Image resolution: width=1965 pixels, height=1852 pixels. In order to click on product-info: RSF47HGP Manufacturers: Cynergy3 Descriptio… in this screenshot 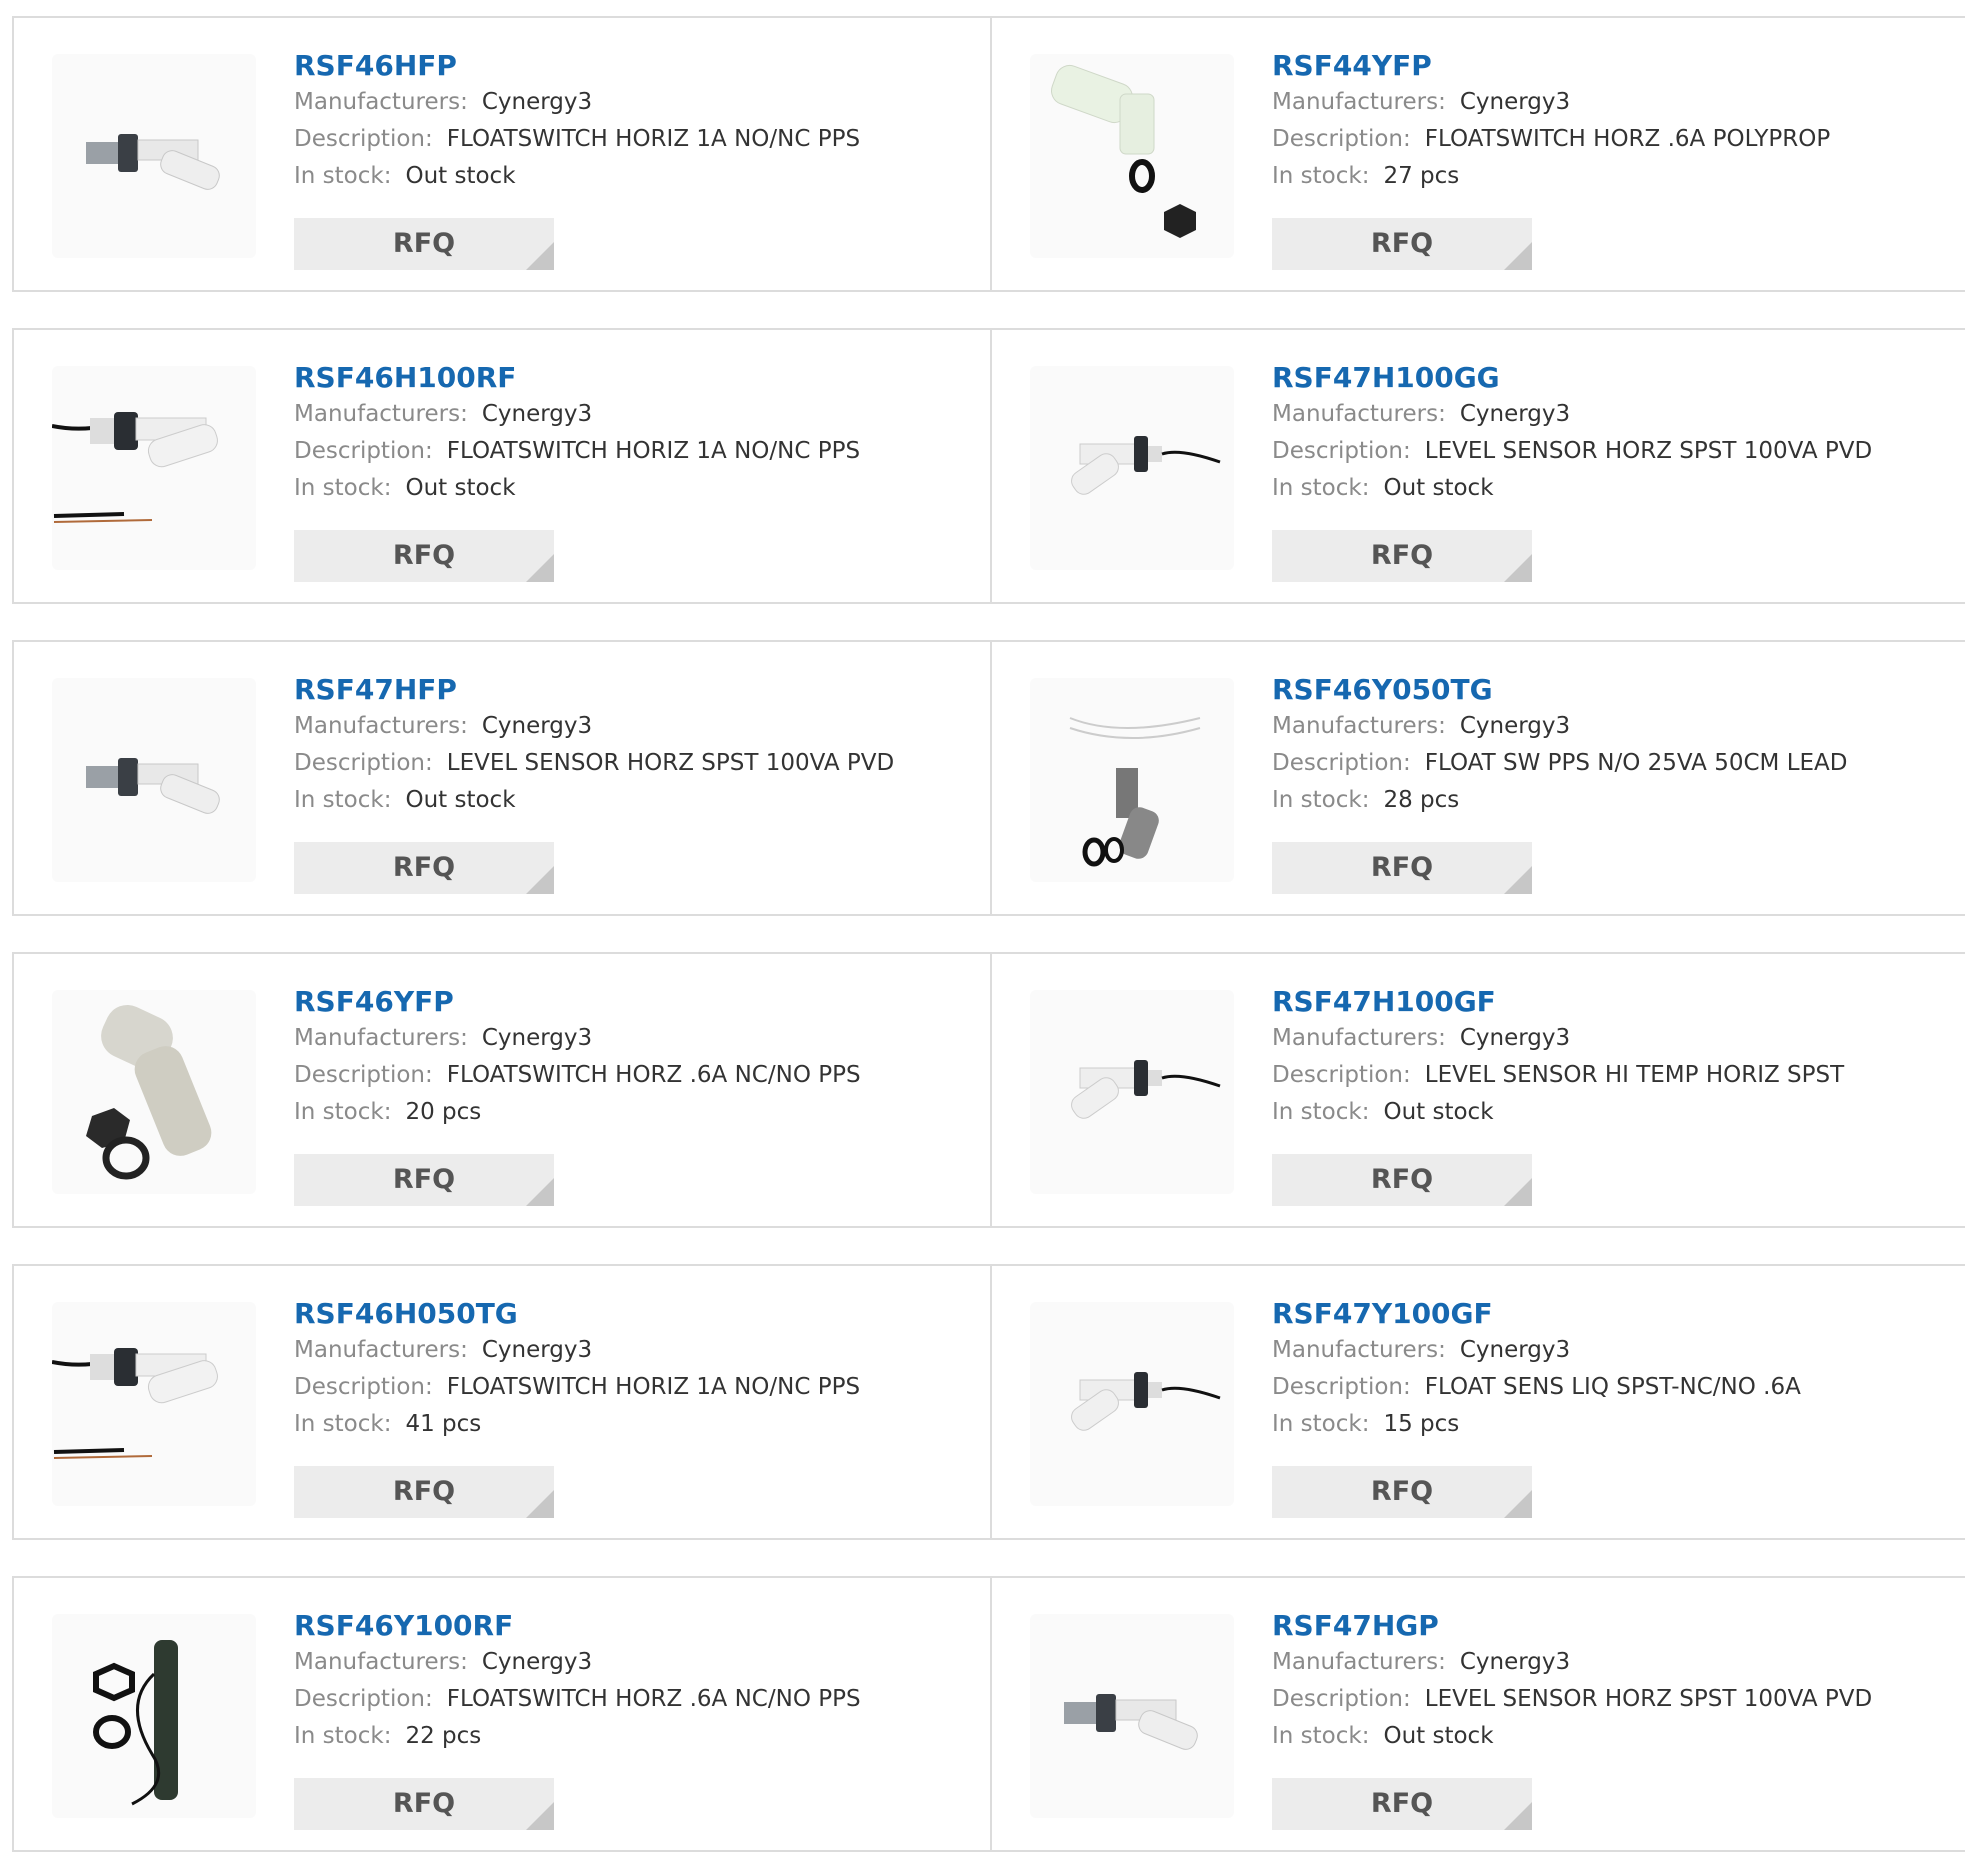, I will do `click(1613, 1681)`.